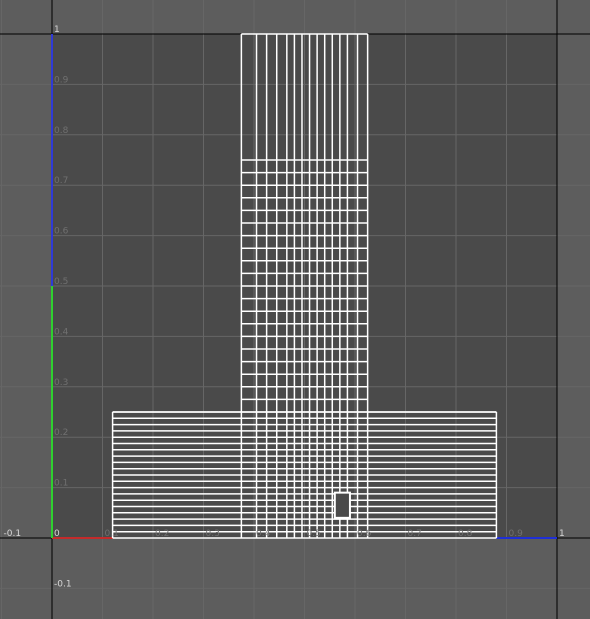 The width and height of the screenshot is (590, 619). I want to click on v-tick-label: 0.1, so click(61, 484).